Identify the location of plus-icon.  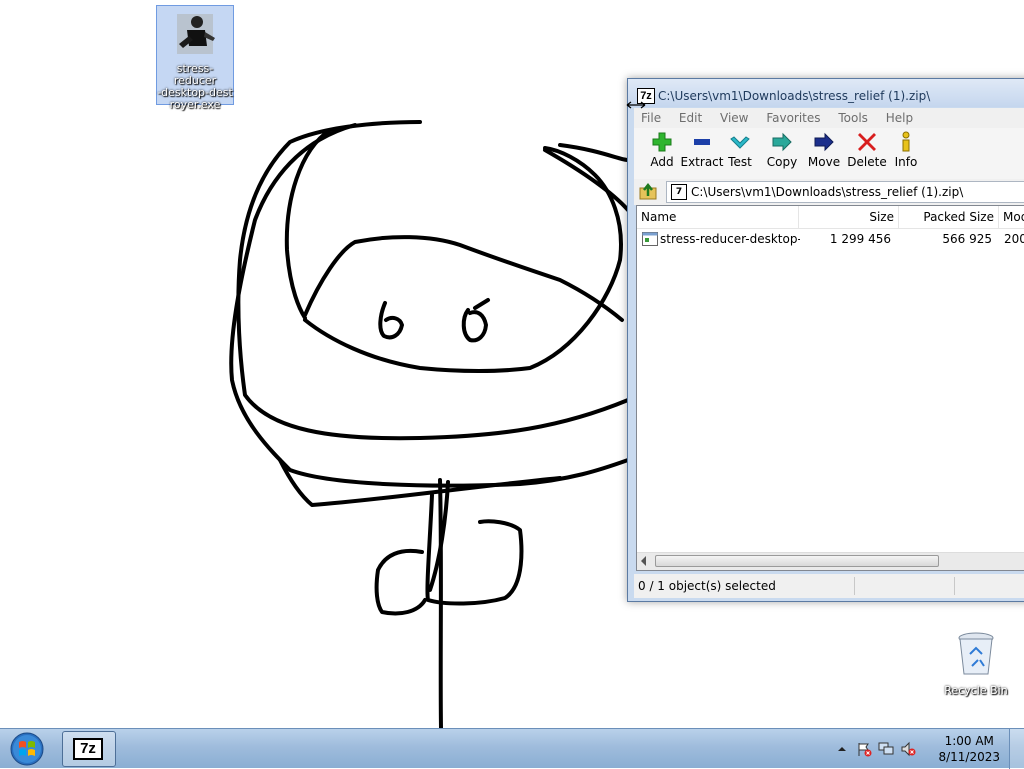
(662, 142).